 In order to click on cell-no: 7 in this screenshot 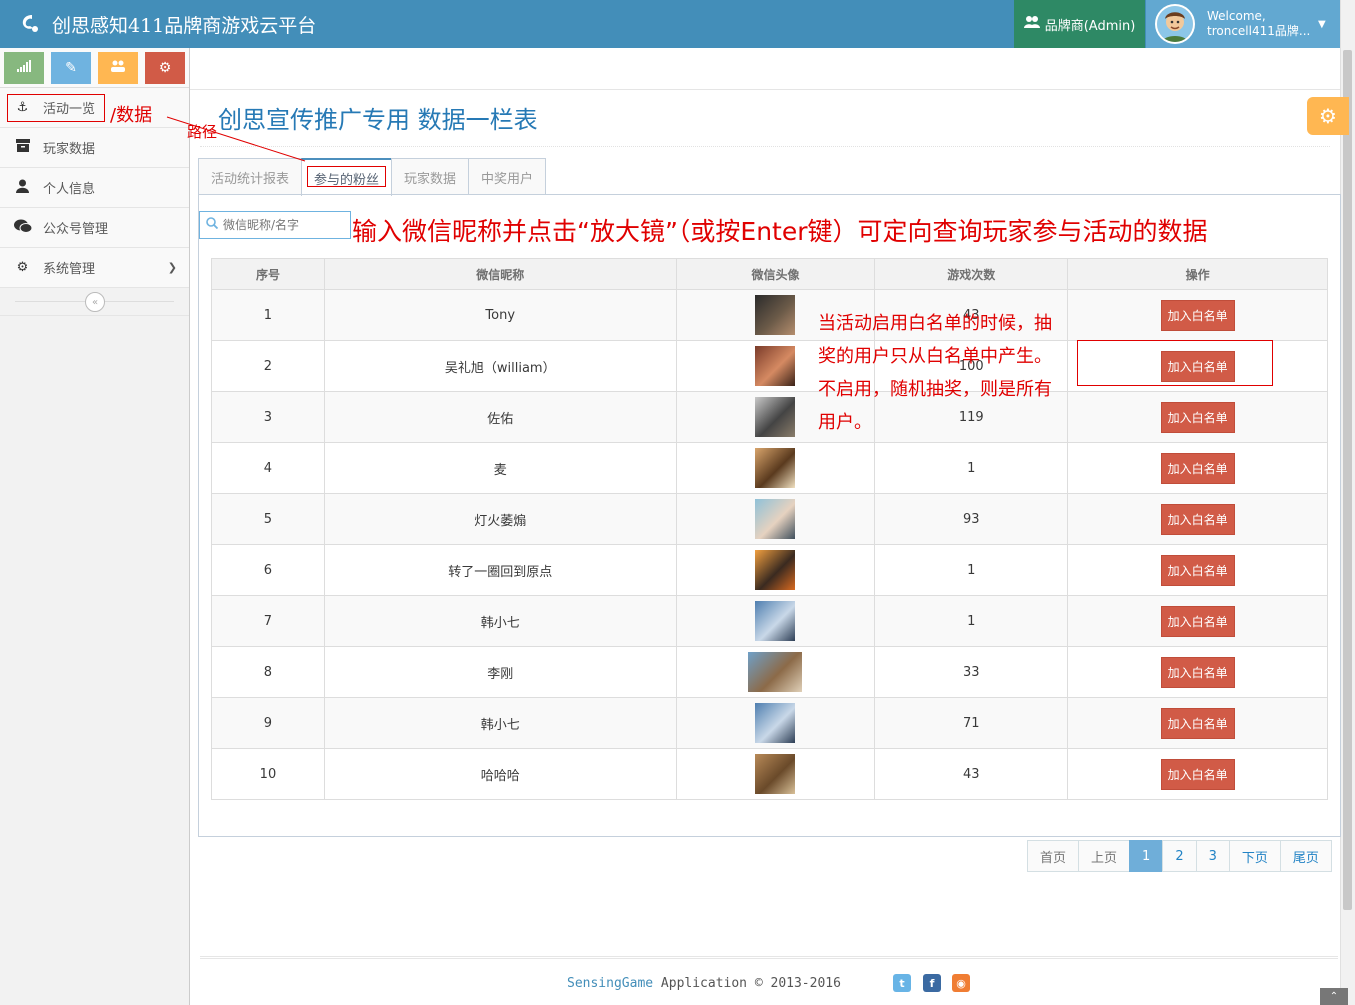, I will do `click(268, 621)`.